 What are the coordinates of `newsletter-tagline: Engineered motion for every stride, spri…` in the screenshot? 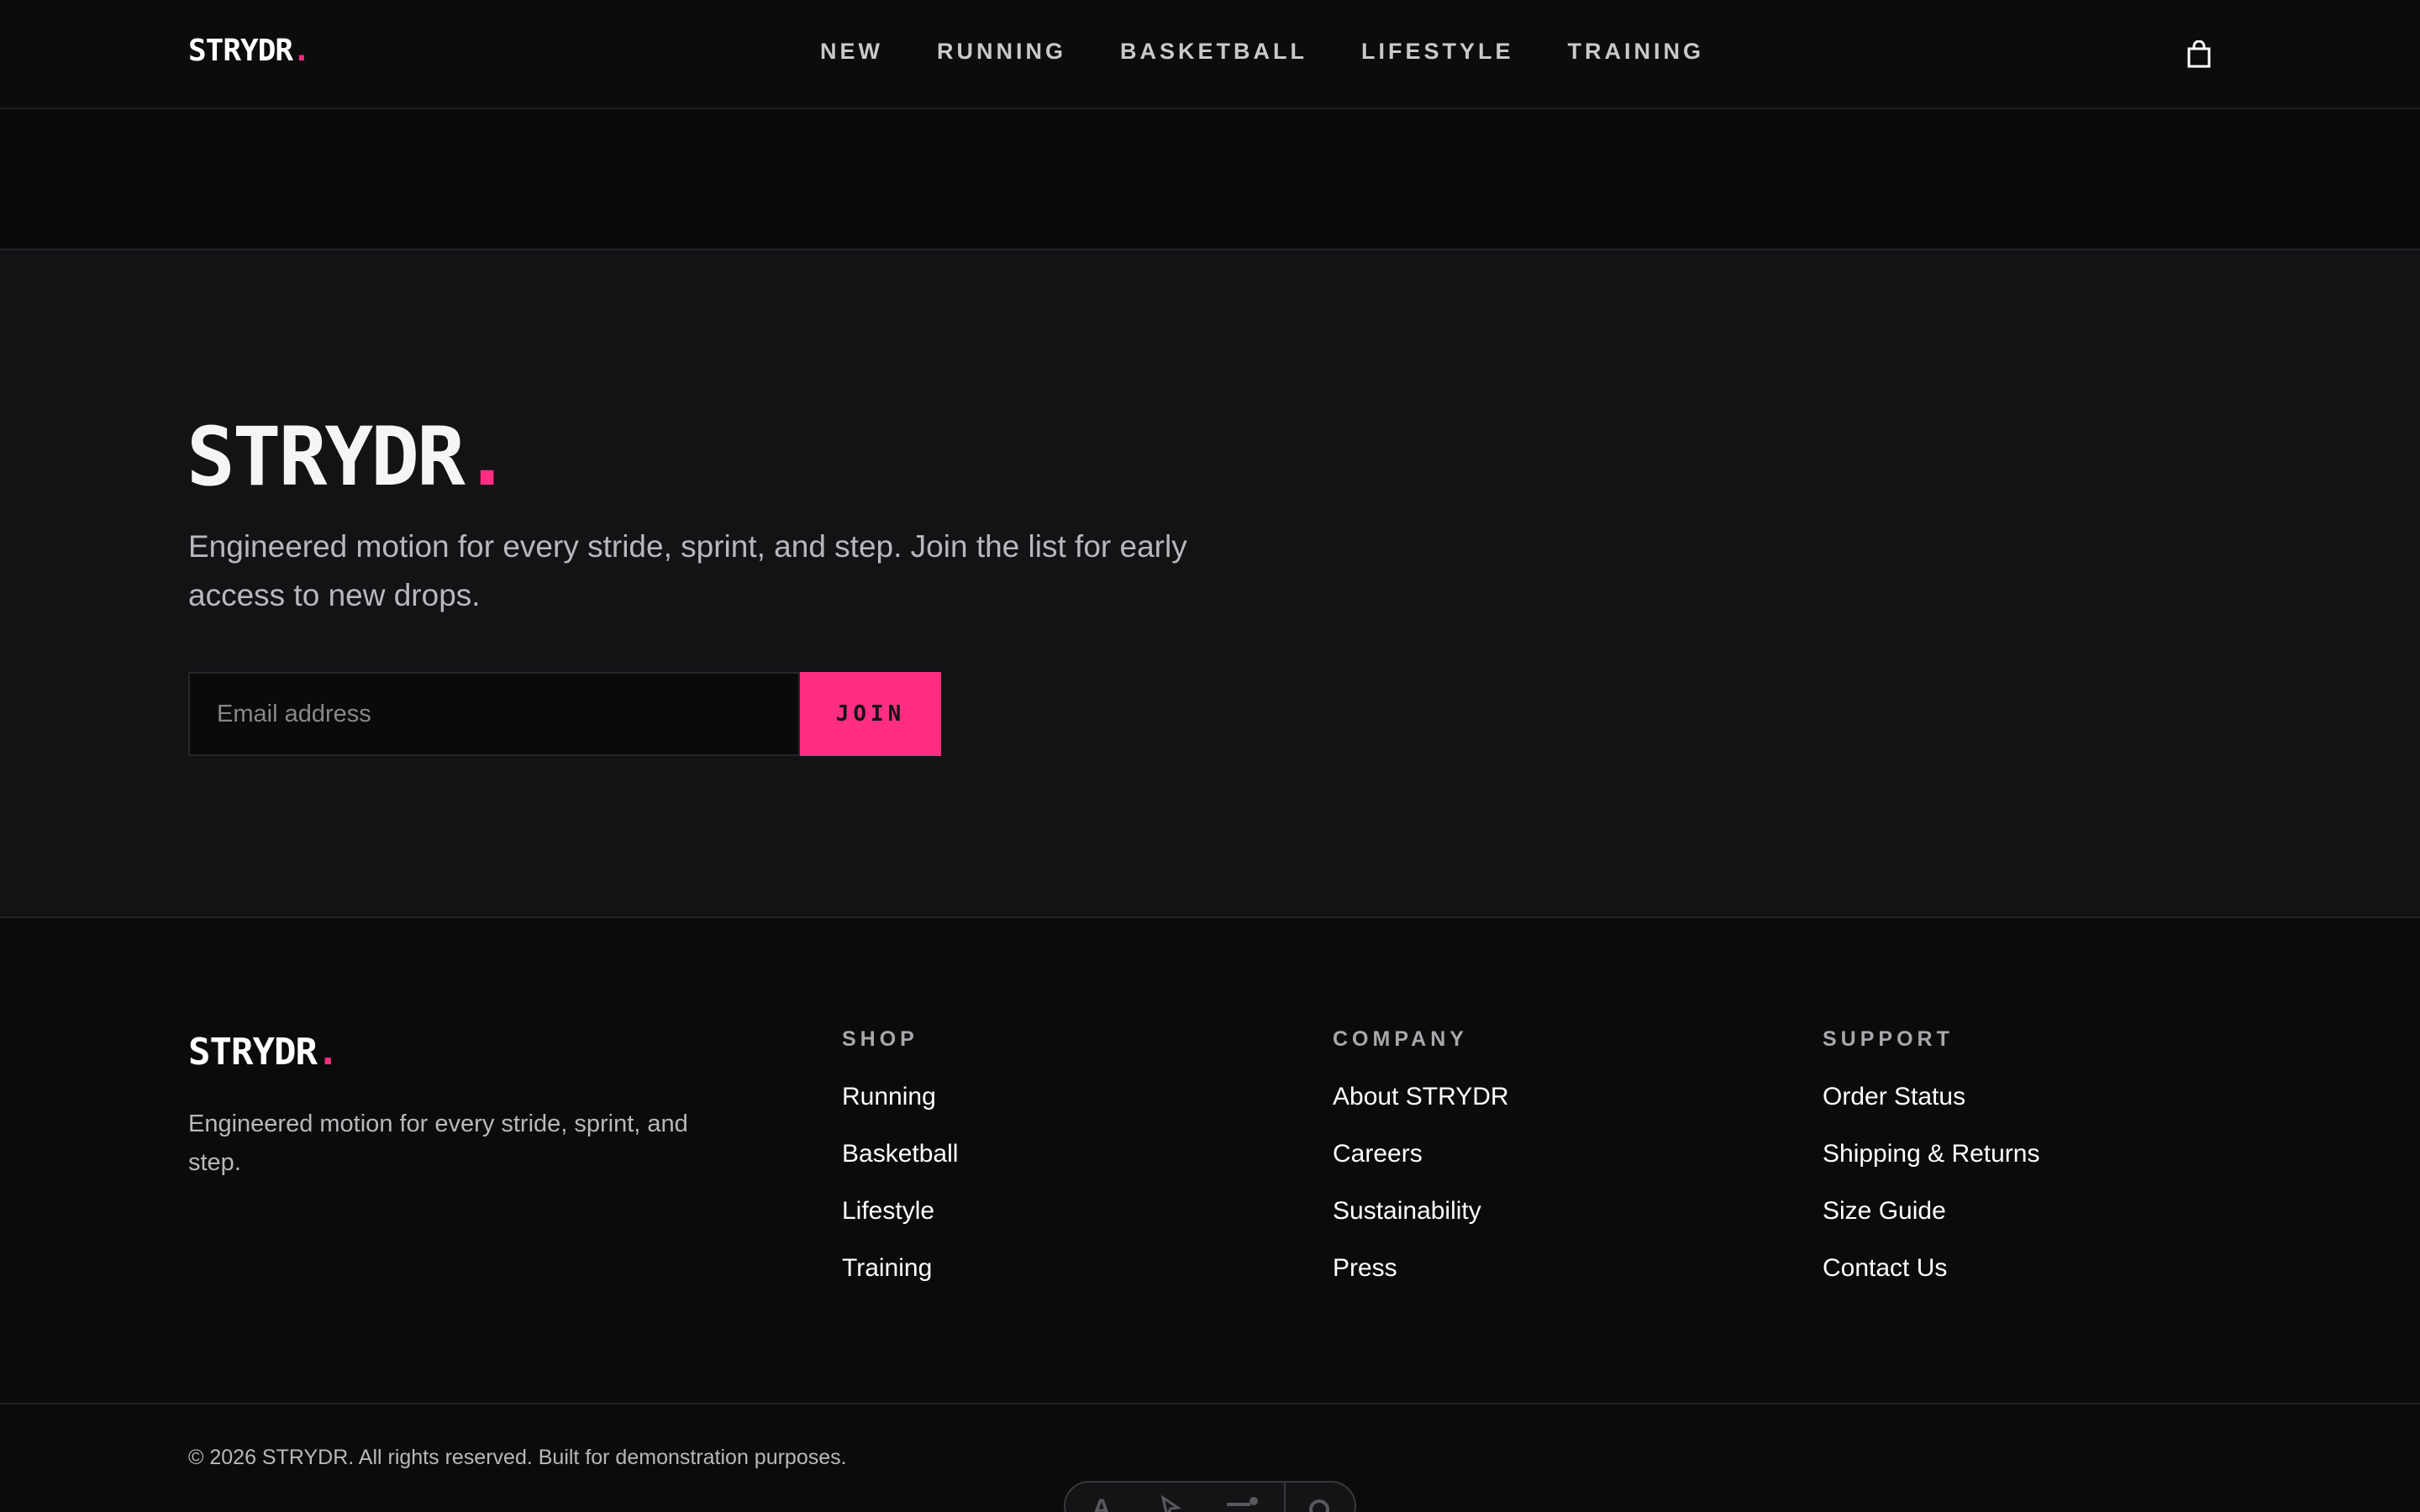 It's located at (688, 570).